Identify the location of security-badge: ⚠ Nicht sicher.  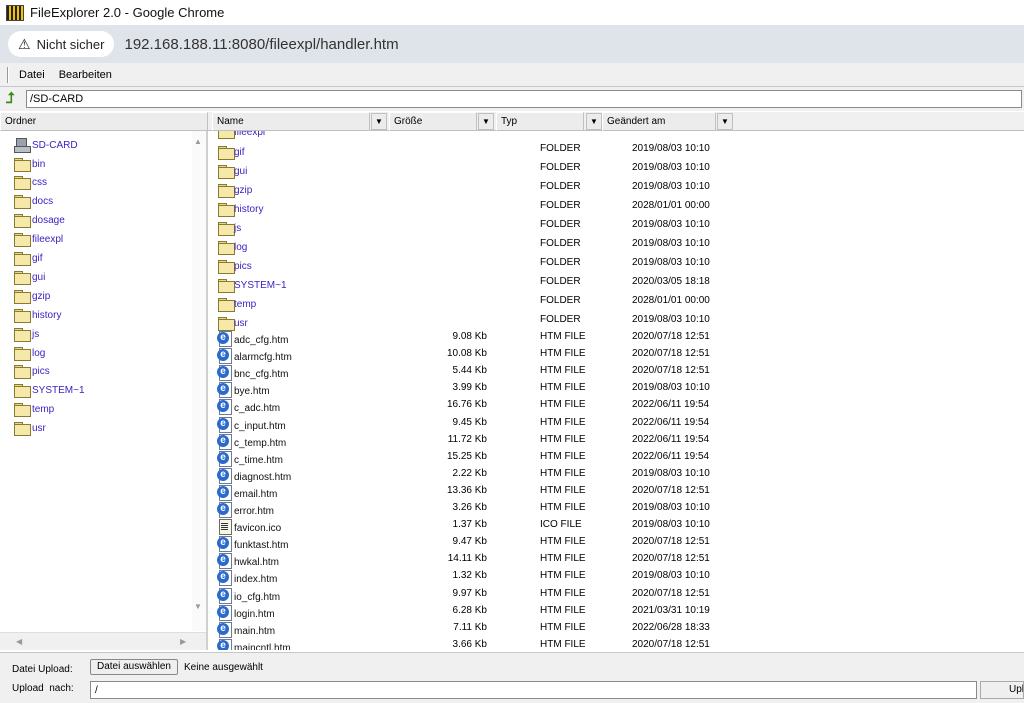
(61, 44).